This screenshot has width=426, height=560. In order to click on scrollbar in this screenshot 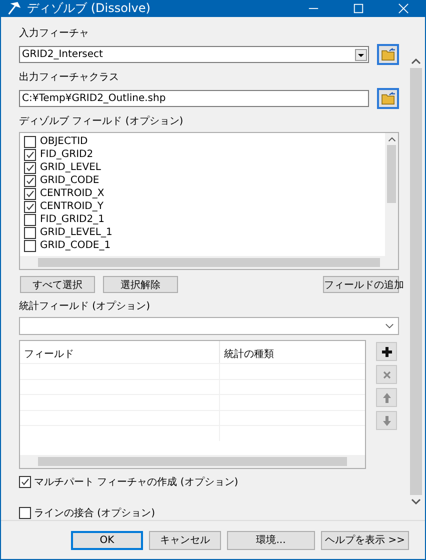, I will do `click(391, 194)`.